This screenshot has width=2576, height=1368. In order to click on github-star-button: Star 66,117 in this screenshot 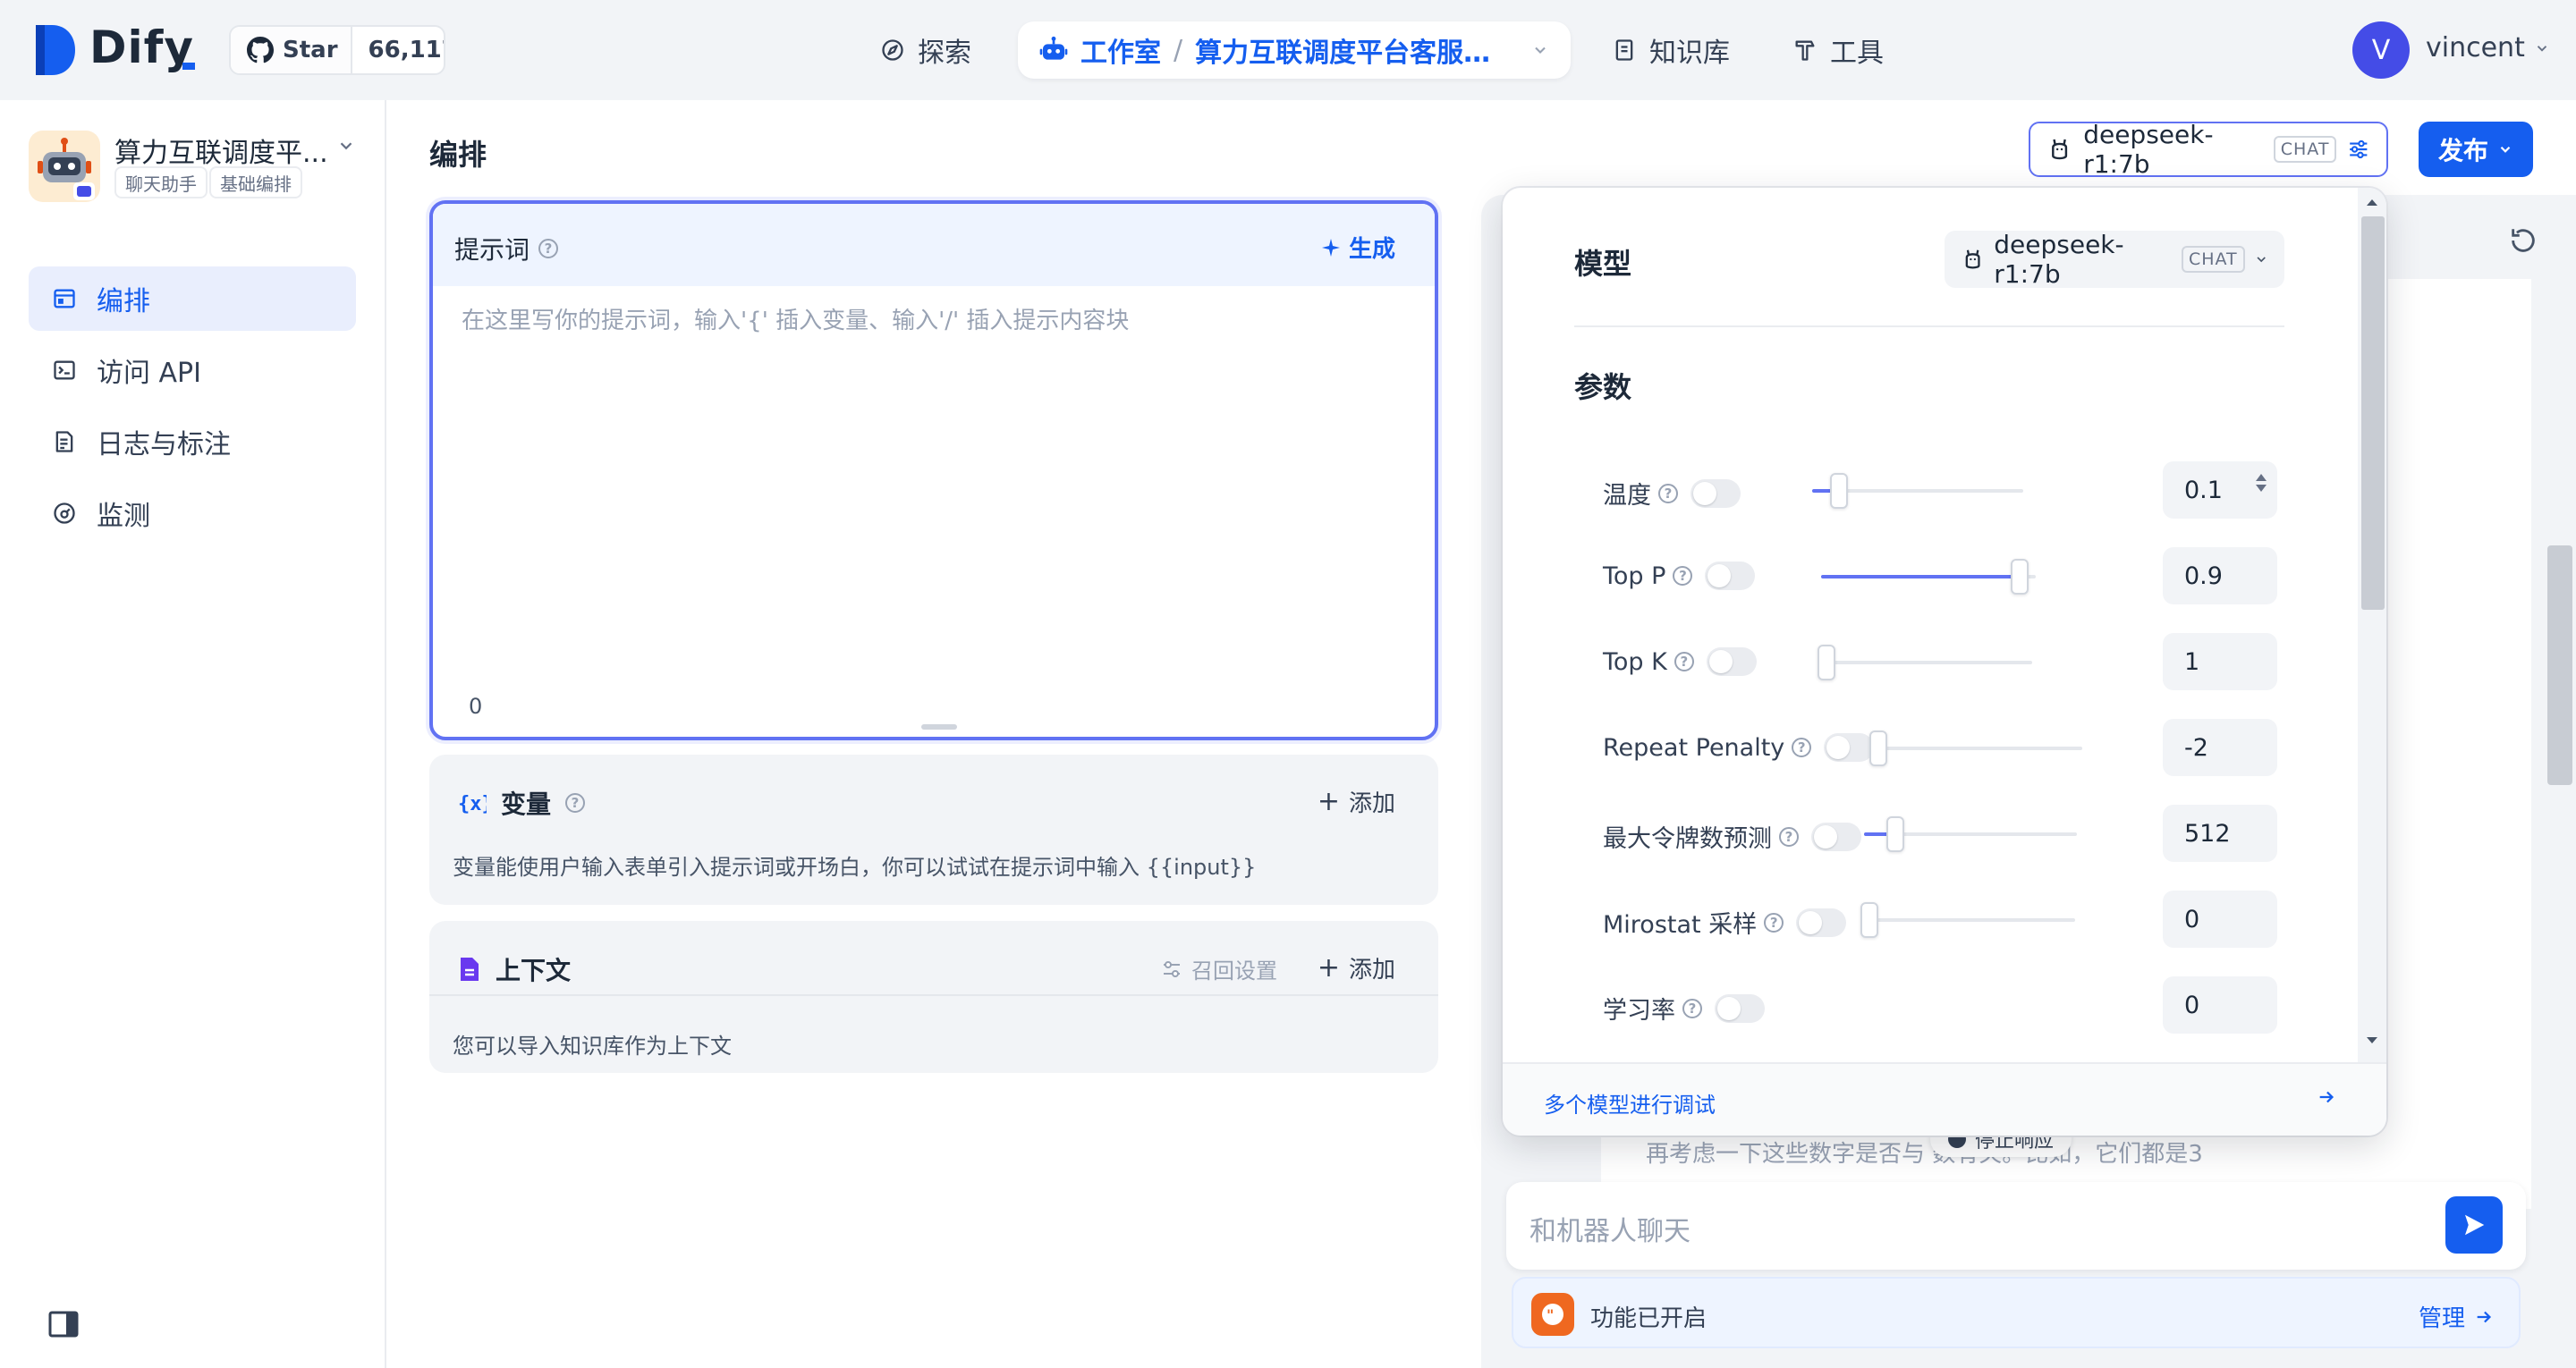, I will do `click(337, 50)`.